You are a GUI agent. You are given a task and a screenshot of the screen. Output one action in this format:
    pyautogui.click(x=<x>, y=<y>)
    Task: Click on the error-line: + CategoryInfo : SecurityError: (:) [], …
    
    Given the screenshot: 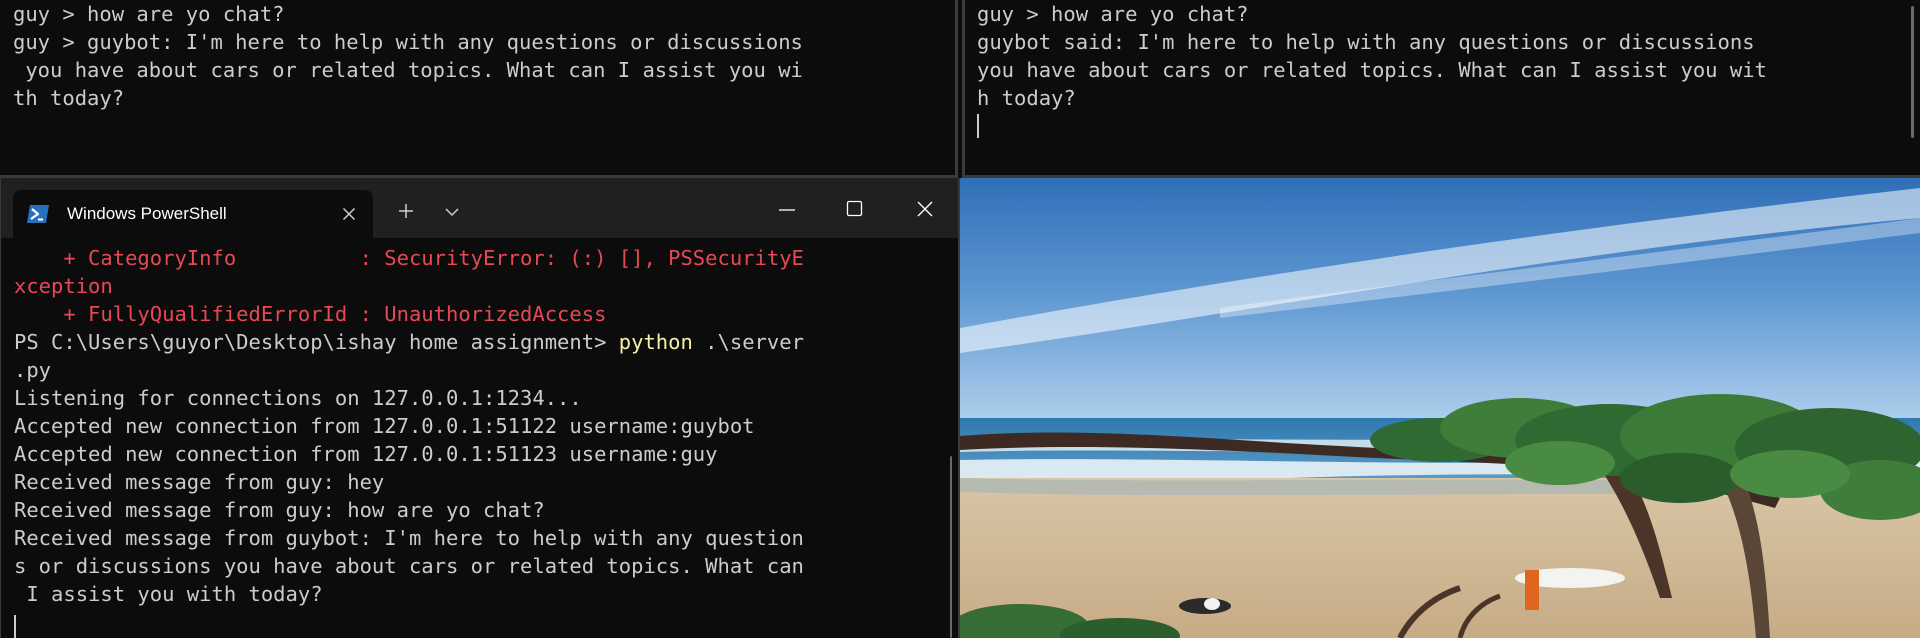 What is the action you would take?
    pyautogui.click(x=409, y=258)
    